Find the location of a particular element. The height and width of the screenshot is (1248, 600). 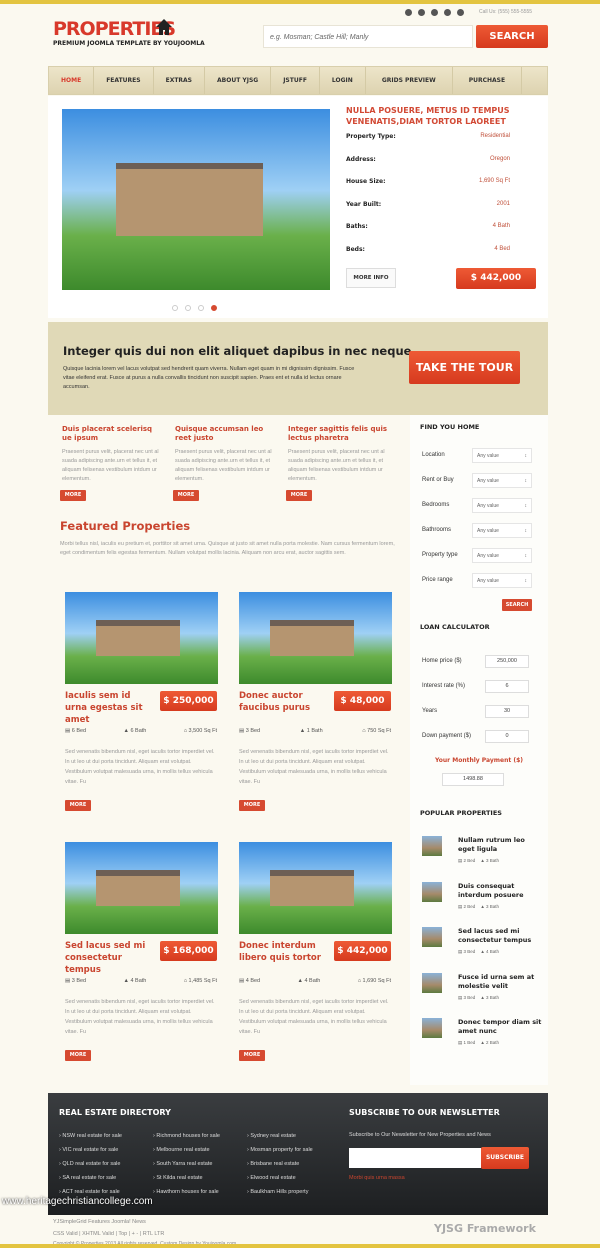

nav-purchase: PURCHASE is located at coordinates (488, 80).